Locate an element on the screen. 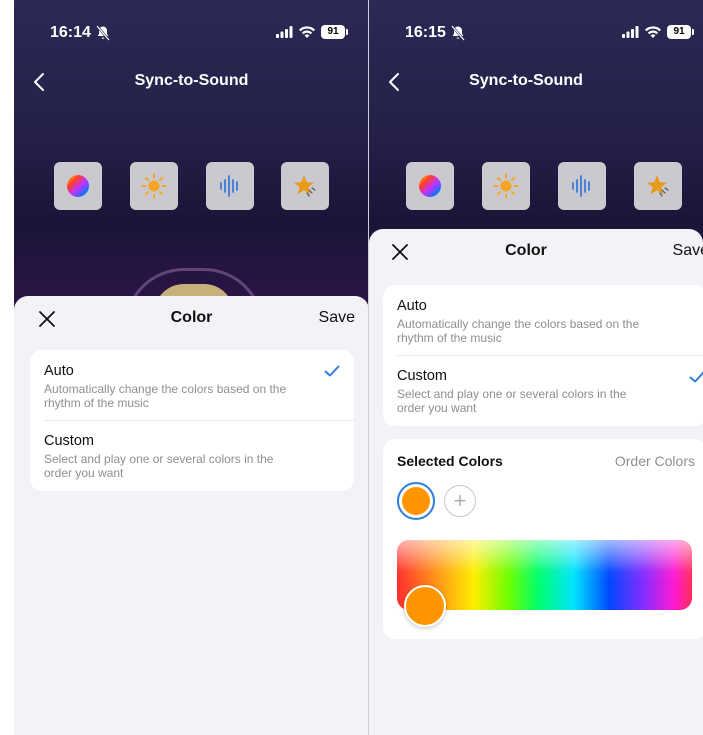 This screenshot has height=735, width=703. status-time: 16:15 is located at coordinates (425, 32).